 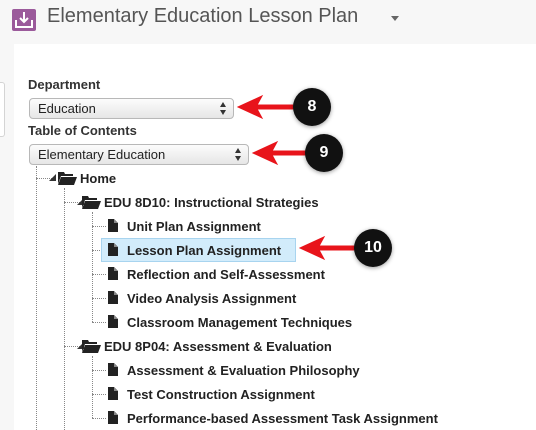 I want to click on callout-10: 10, so click(x=373, y=248).